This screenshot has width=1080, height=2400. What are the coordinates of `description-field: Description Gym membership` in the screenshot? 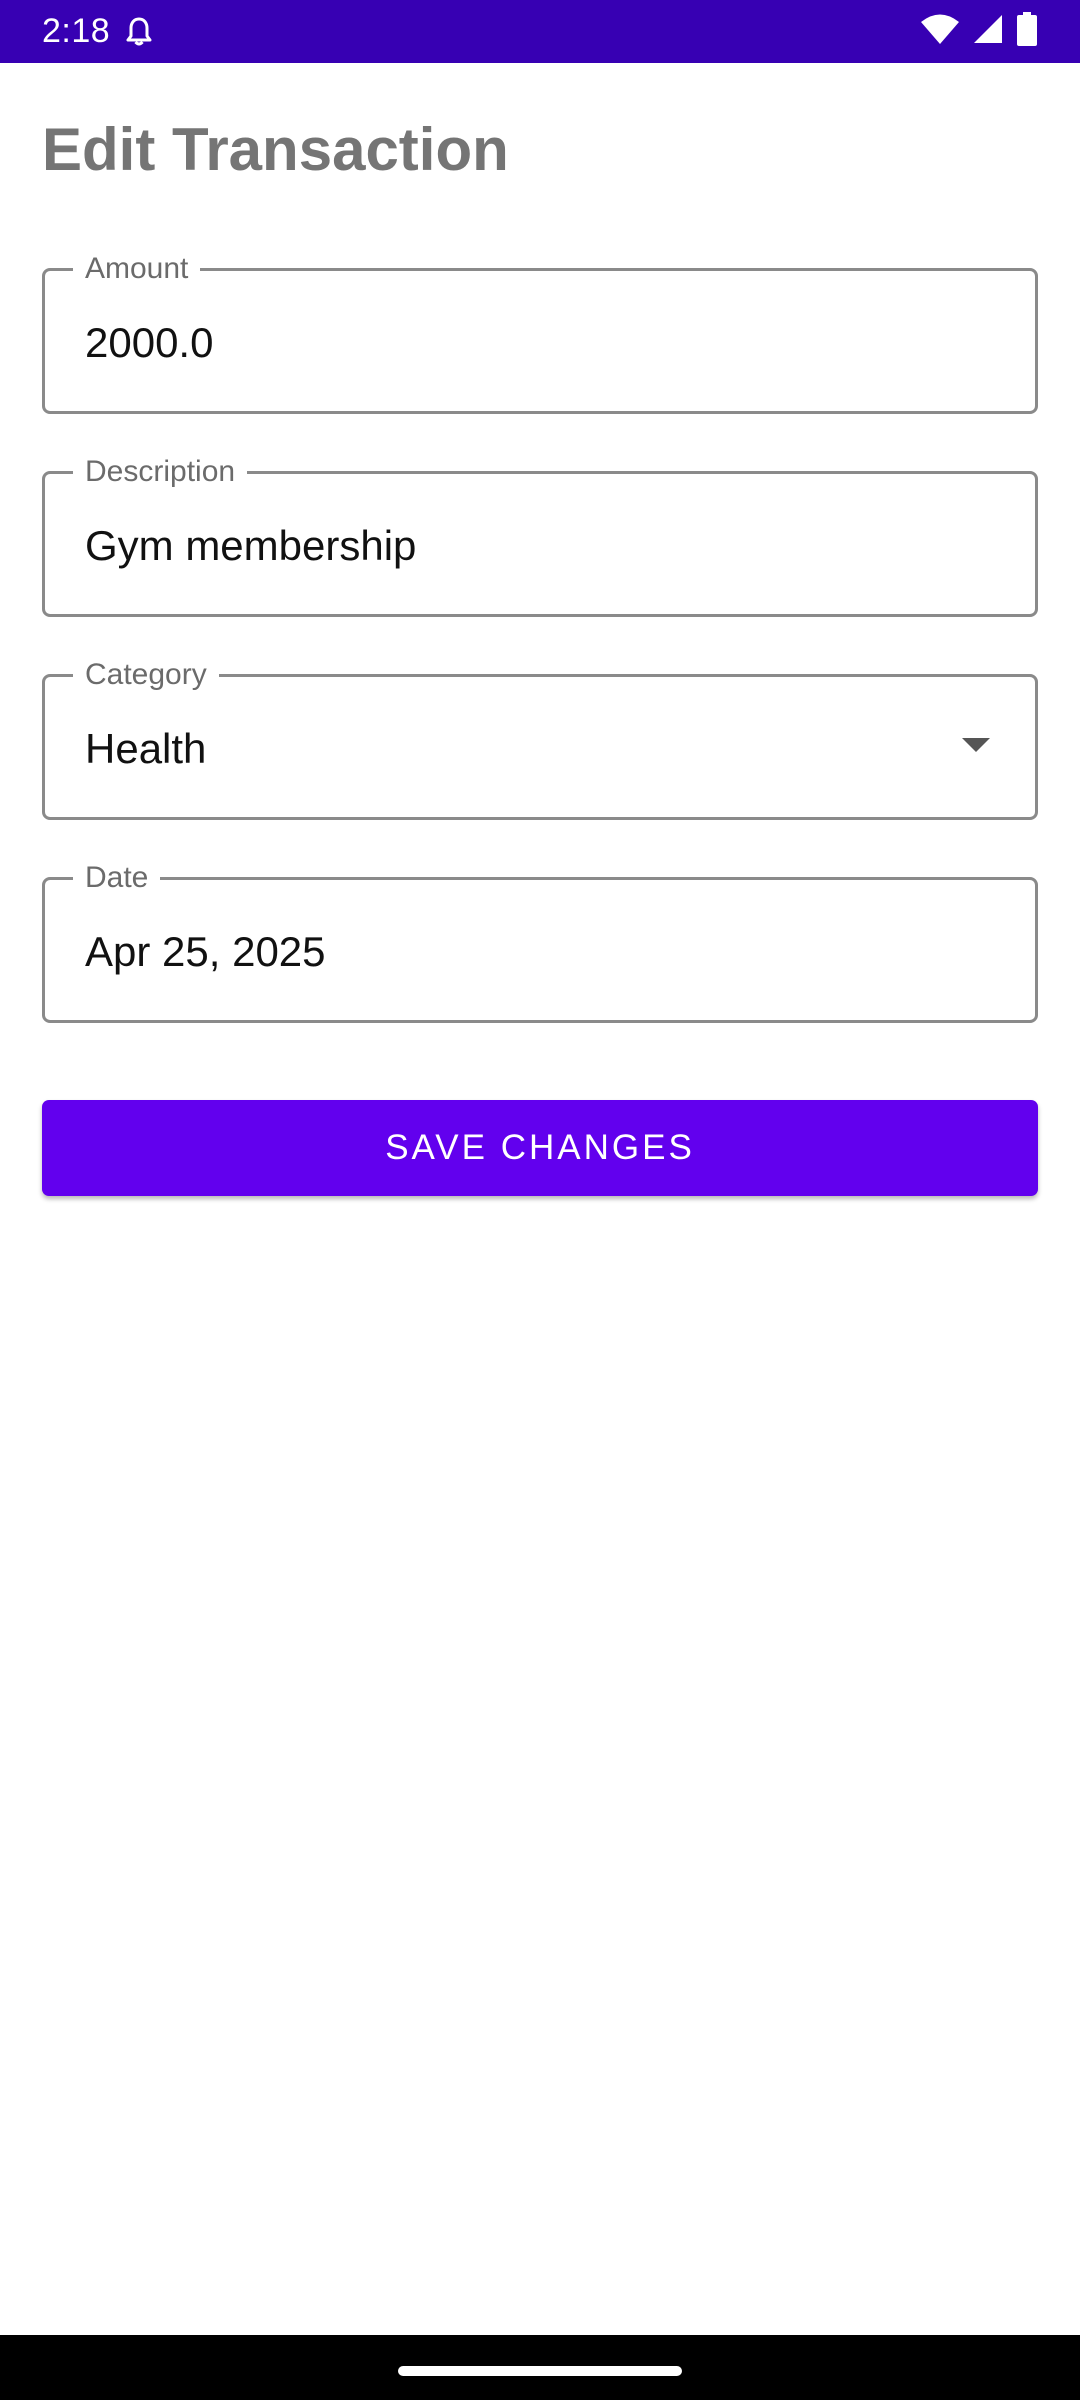 It's located at (540, 534).